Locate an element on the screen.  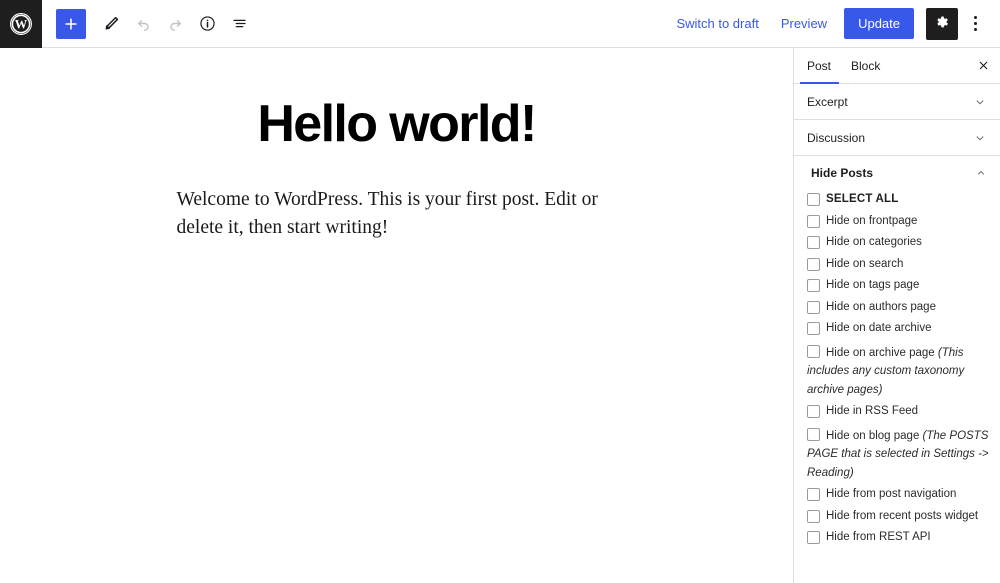
checkbox-item: Hide on tags page is located at coordinates (898, 286).